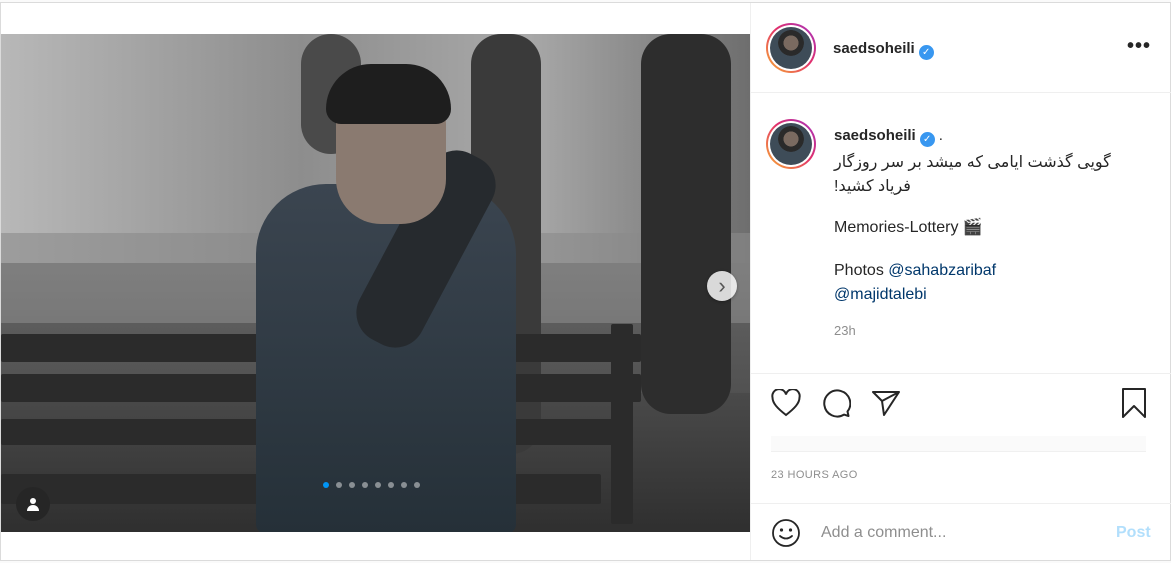 The height and width of the screenshot is (563, 1171). I want to click on save-button, so click(1134, 403).